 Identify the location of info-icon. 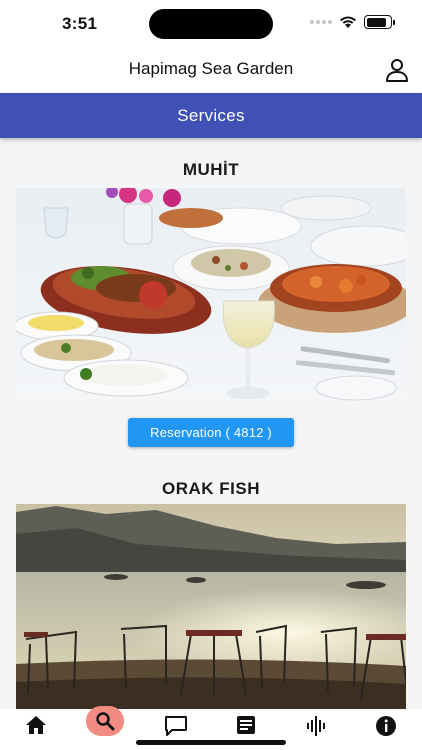
(386, 726).